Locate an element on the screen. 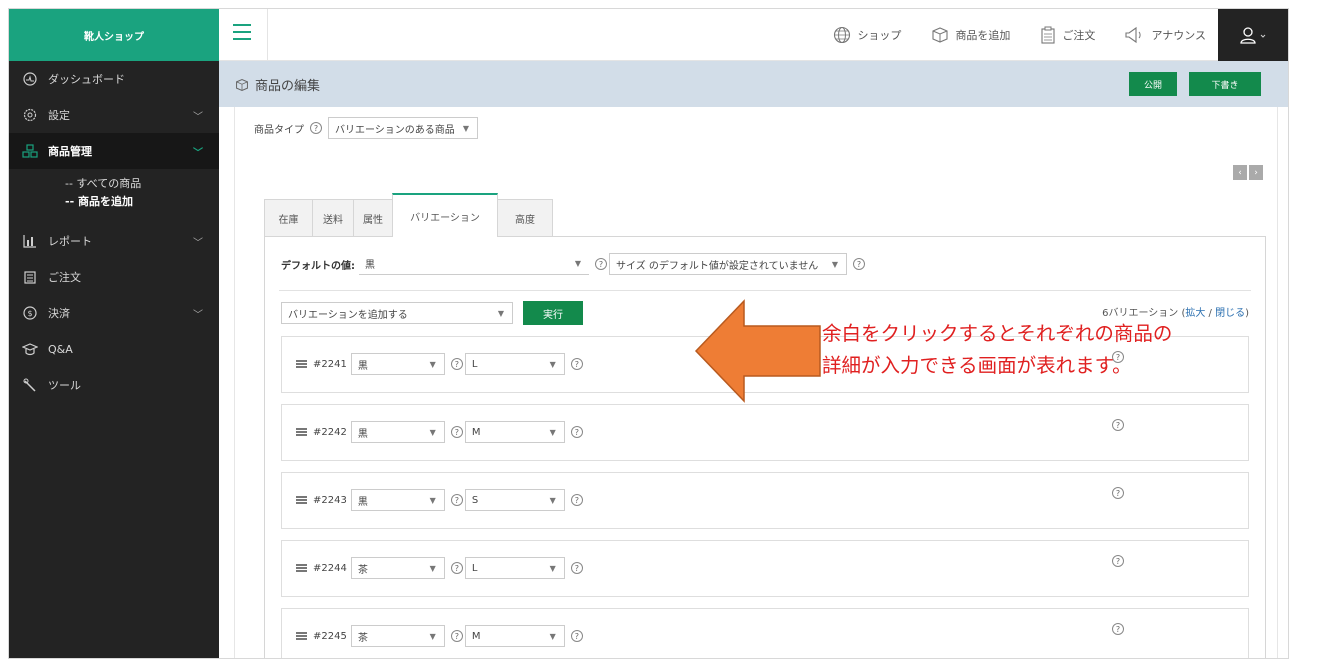 This screenshot has width=1339, height=659. default-size-select: サイズ のデフォルト値が設定されていません ▼ is located at coordinates (728, 264).